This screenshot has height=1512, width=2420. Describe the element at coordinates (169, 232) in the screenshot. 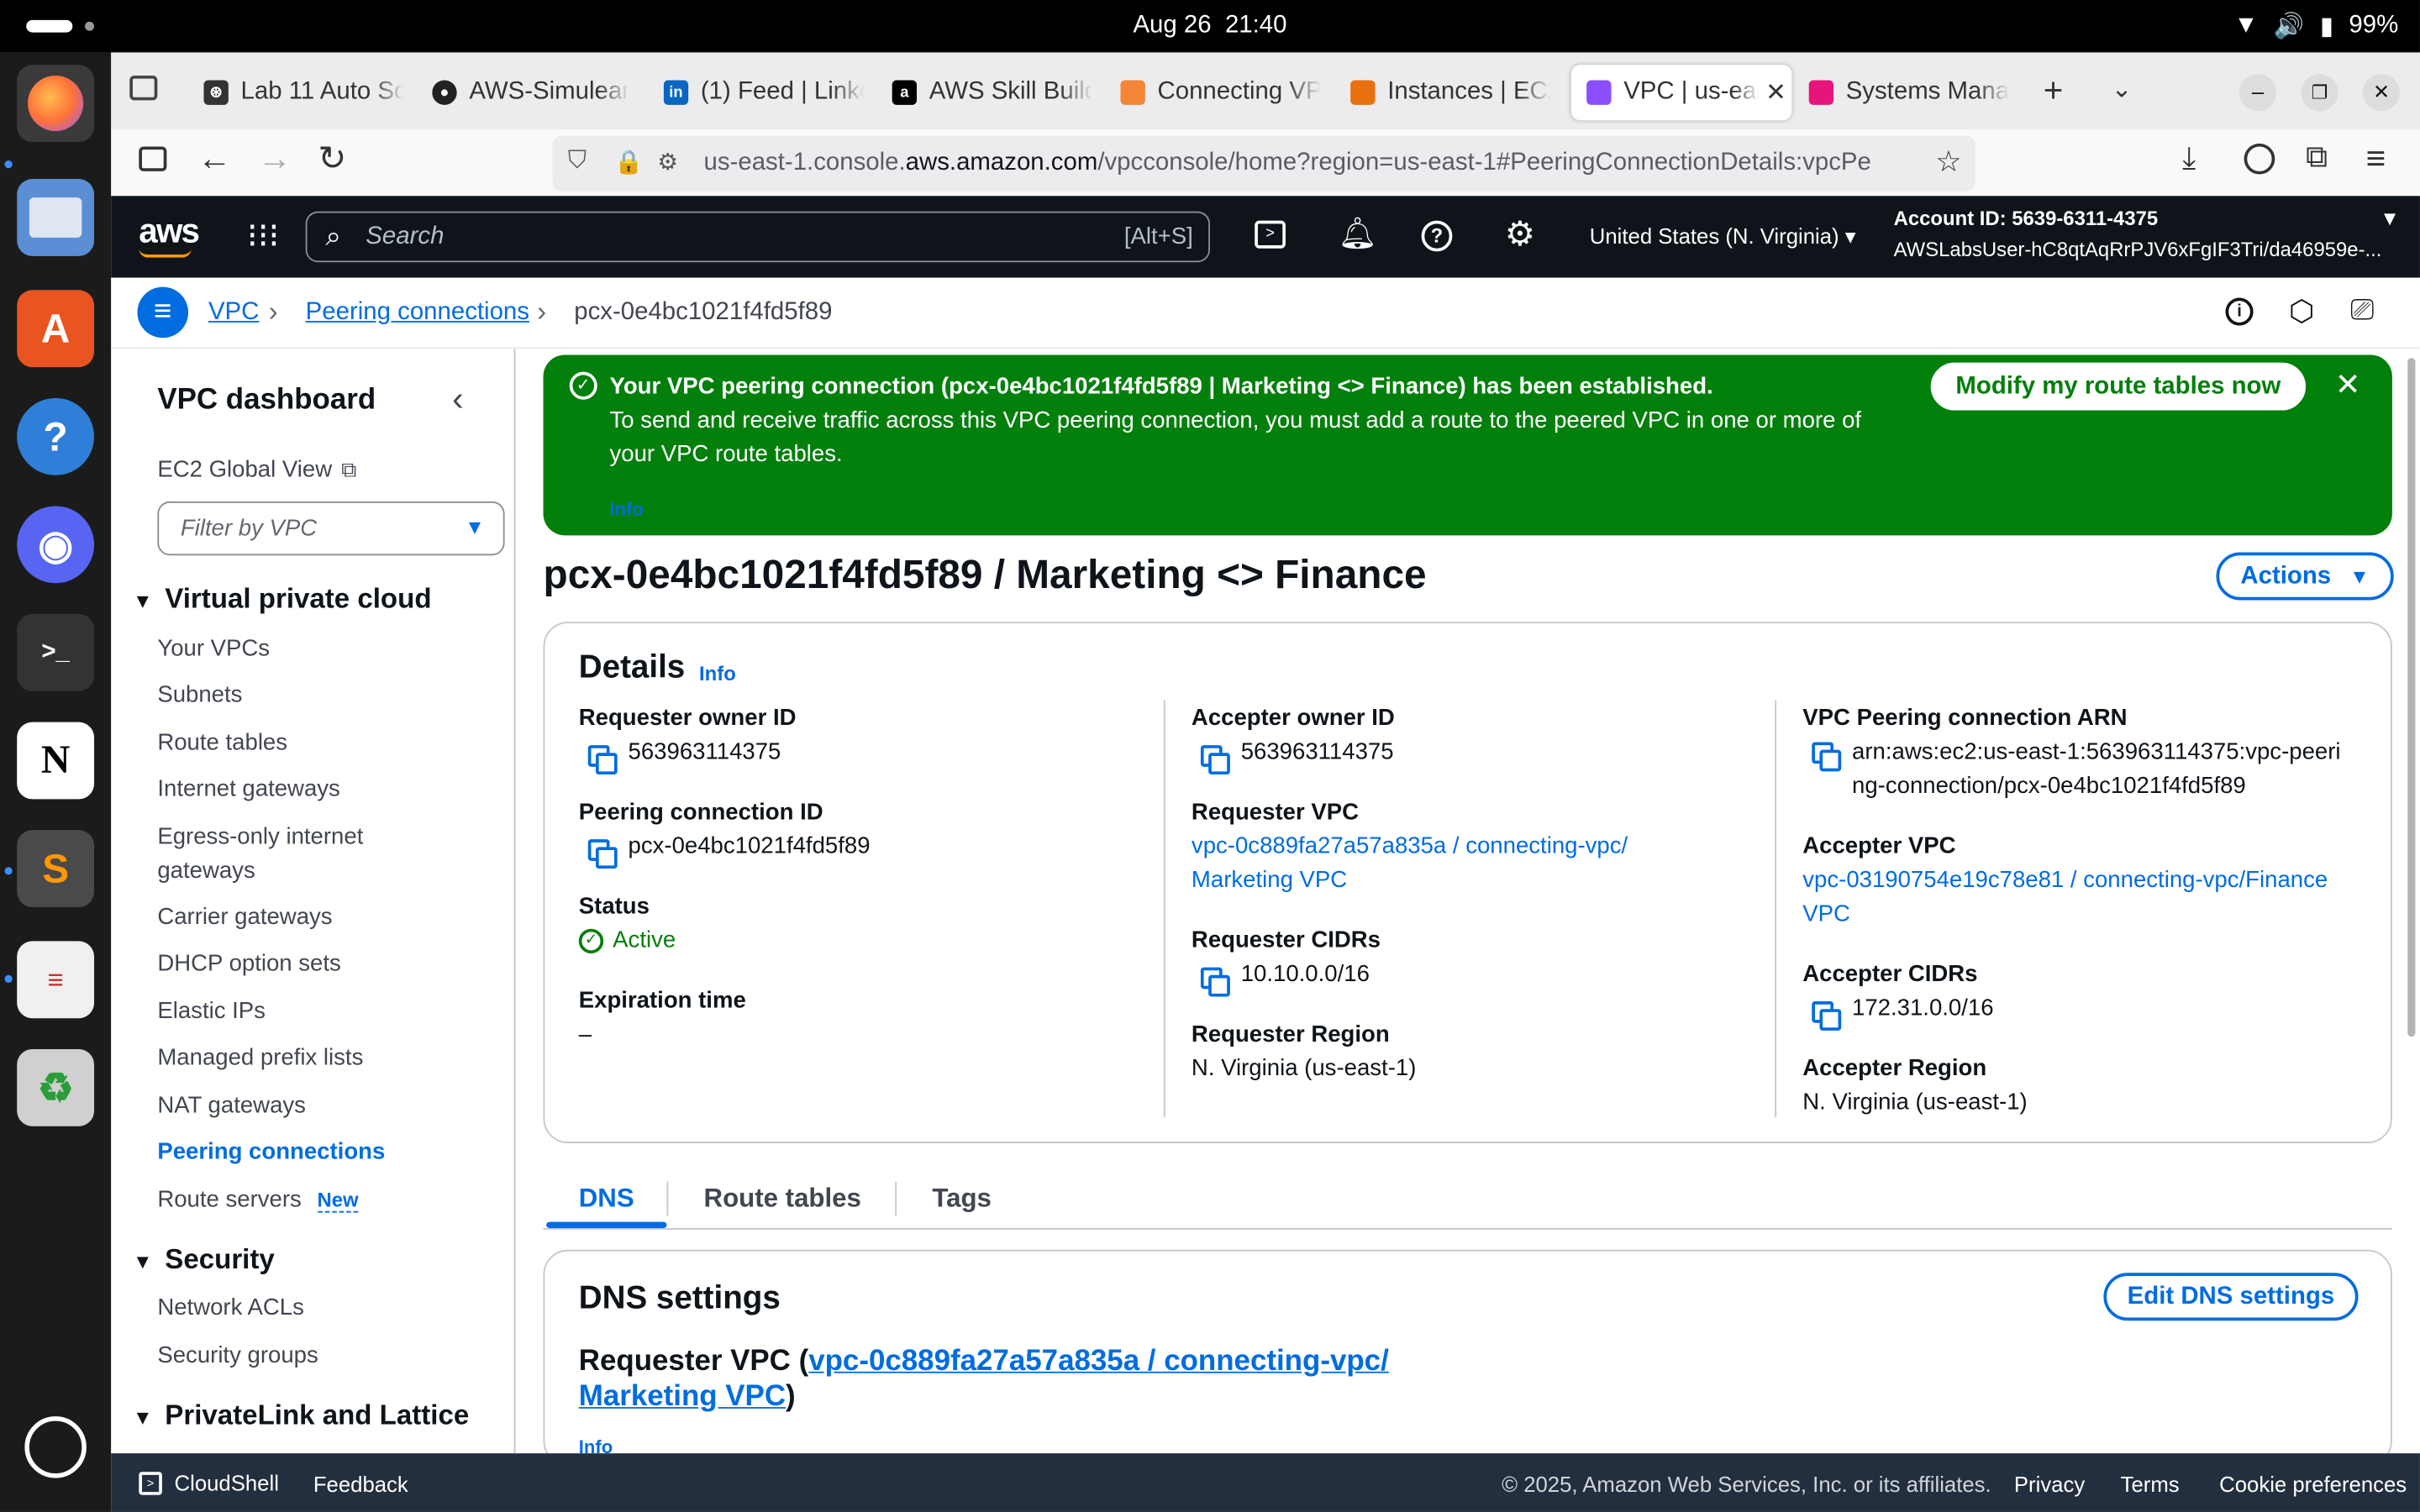

I see `aws-logo: aws` at that location.